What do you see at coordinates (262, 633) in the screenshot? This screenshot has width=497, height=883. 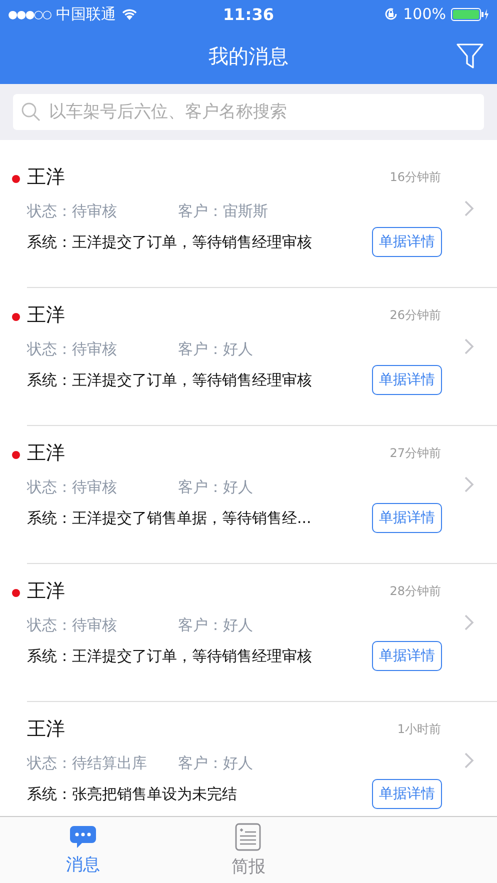 I see `message-item: 王洋 28分钟前 状态：待审核 客户：好人 系统：王洋提交了订单，等待销售经理审核 单据详情` at bounding box center [262, 633].